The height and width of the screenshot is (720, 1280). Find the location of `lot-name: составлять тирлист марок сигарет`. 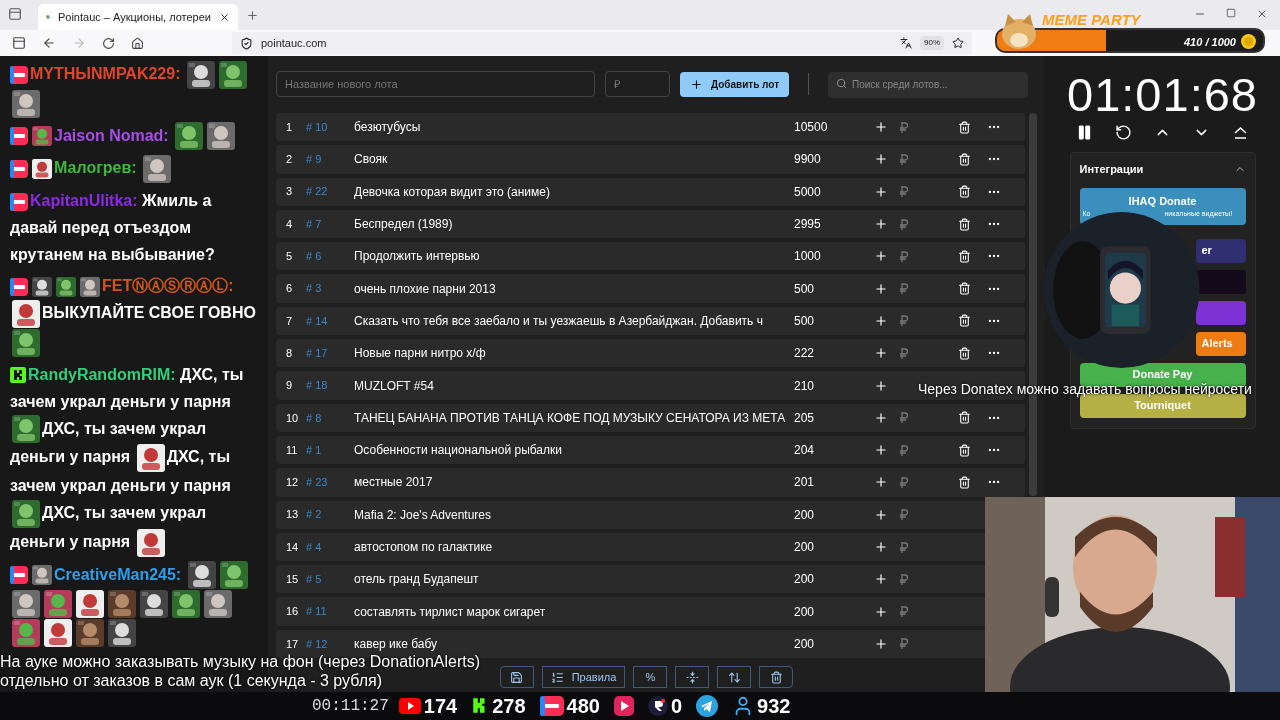

lot-name: составлять тирлист марок сигарет is located at coordinates (450, 612).